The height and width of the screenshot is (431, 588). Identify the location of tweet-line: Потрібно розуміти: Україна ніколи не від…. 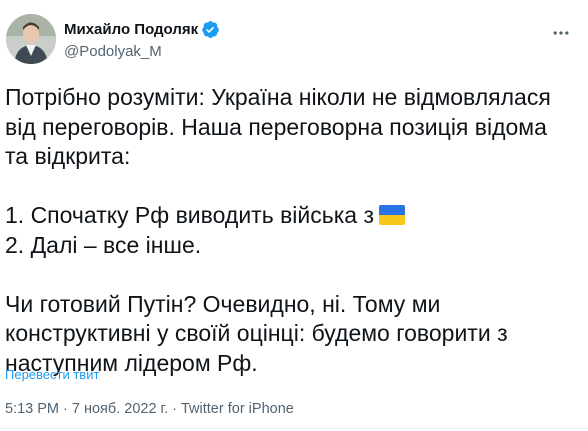
(278, 97).